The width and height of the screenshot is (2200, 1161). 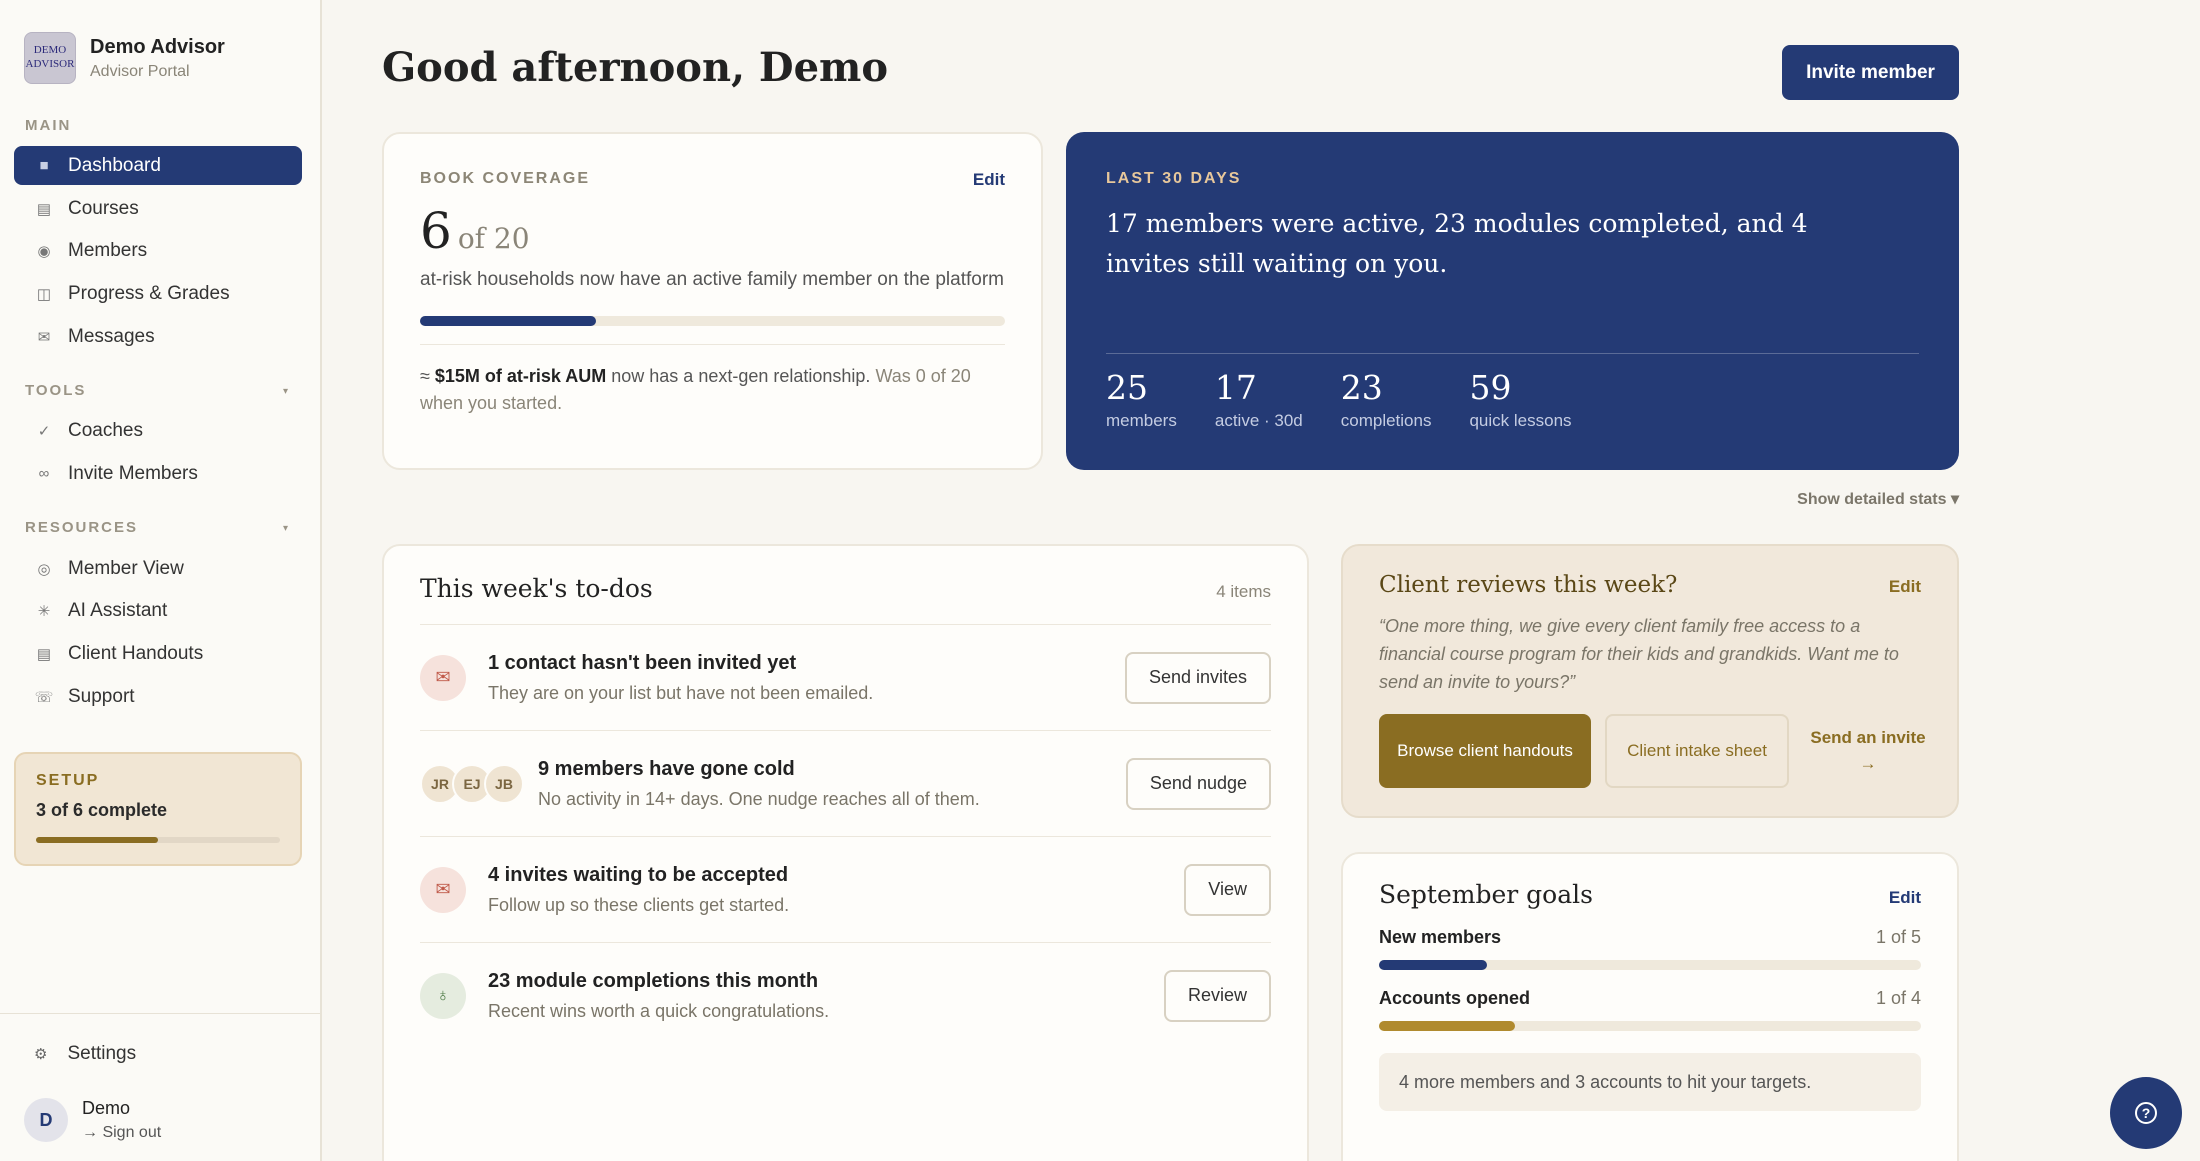 What do you see at coordinates (103, 208) in the screenshot?
I see `sidebar-item-label: Courses` at bounding box center [103, 208].